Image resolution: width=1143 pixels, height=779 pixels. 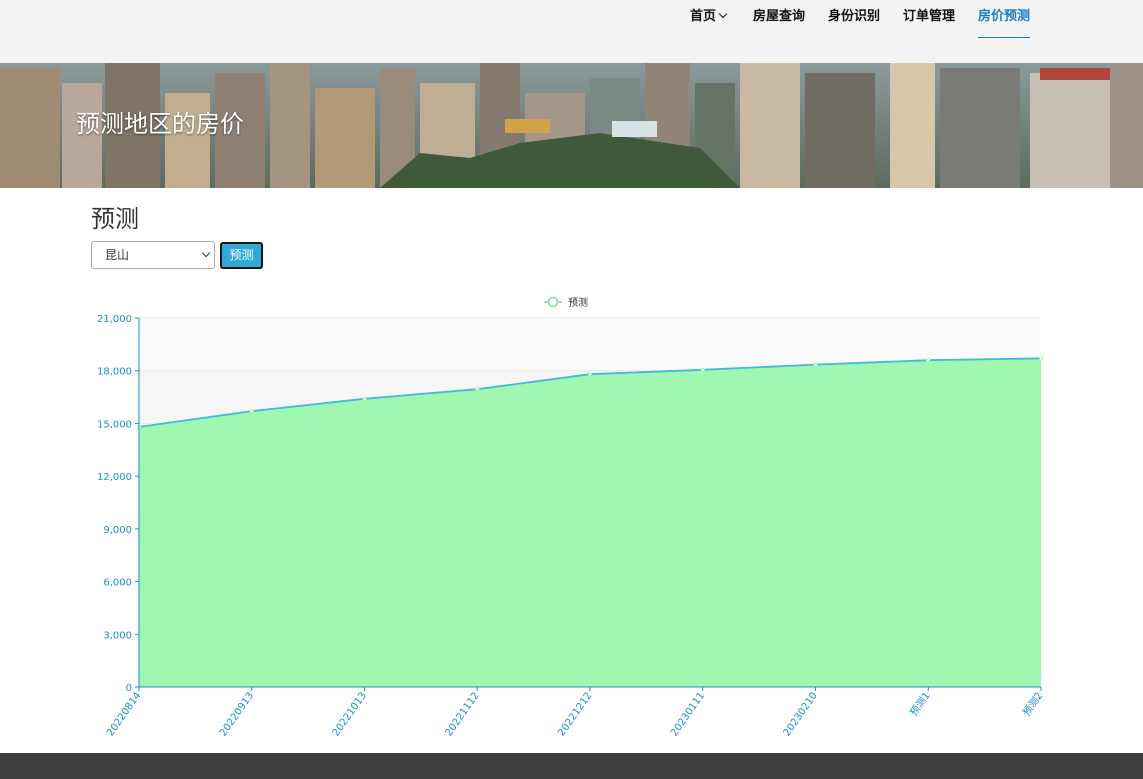 What do you see at coordinates (929, 17) in the screenshot?
I see `nav-item-orders: 订单管理` at bounding box center [929, 17].